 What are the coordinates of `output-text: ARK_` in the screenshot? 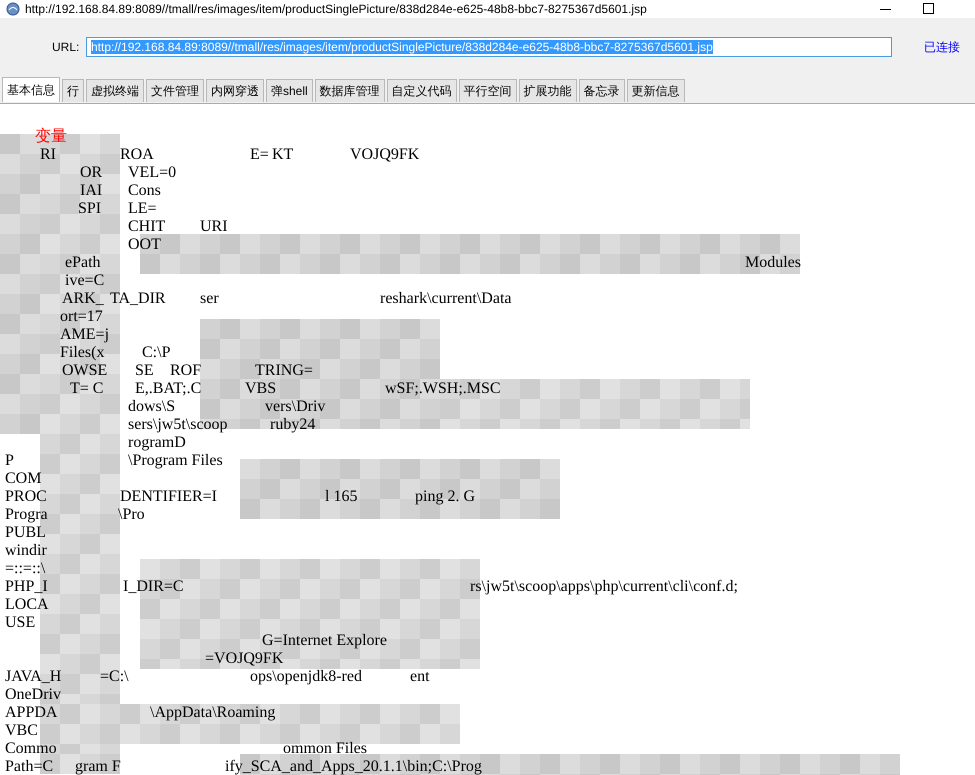 It's located at (83, 299).